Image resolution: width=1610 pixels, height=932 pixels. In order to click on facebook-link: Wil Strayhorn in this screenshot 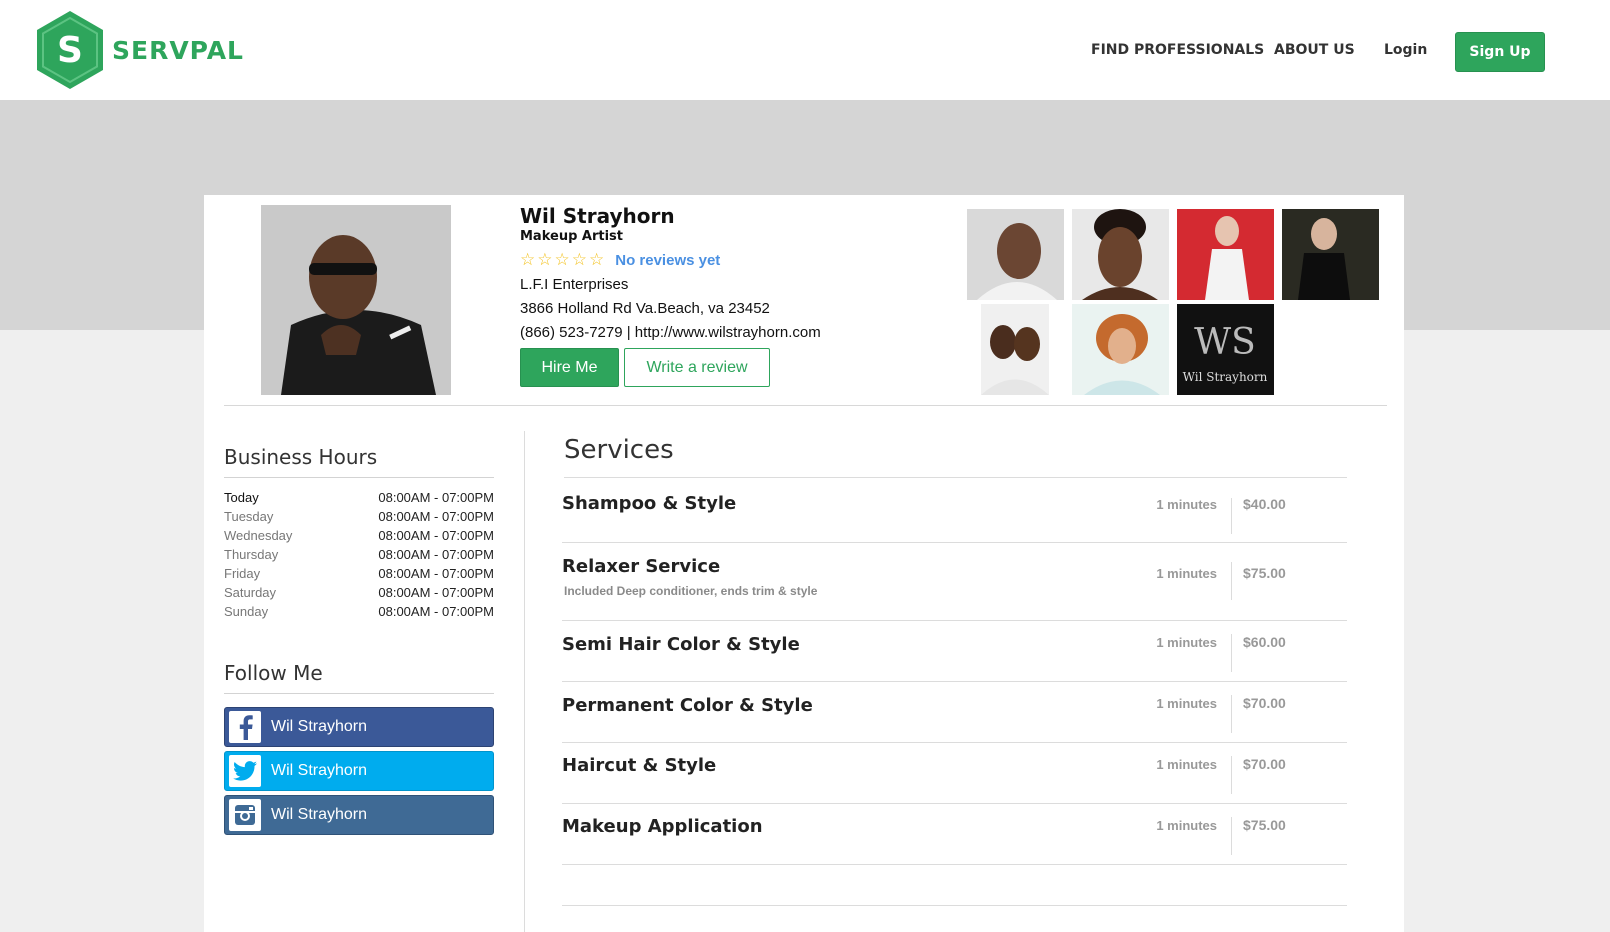, I will do `click(359, 727)`.